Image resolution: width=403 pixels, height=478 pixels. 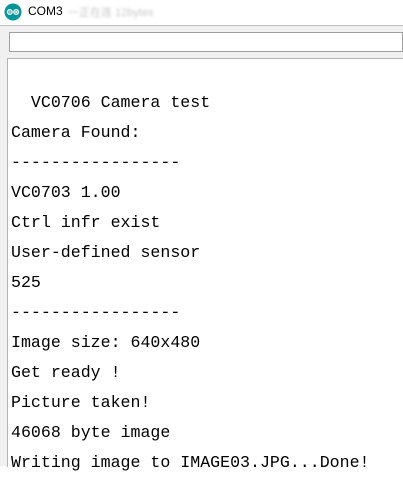 What do you see at coordinates (81, 402) in the screenshot?
I see `output-line: Picture taken!` at bounding box center [81, 402].